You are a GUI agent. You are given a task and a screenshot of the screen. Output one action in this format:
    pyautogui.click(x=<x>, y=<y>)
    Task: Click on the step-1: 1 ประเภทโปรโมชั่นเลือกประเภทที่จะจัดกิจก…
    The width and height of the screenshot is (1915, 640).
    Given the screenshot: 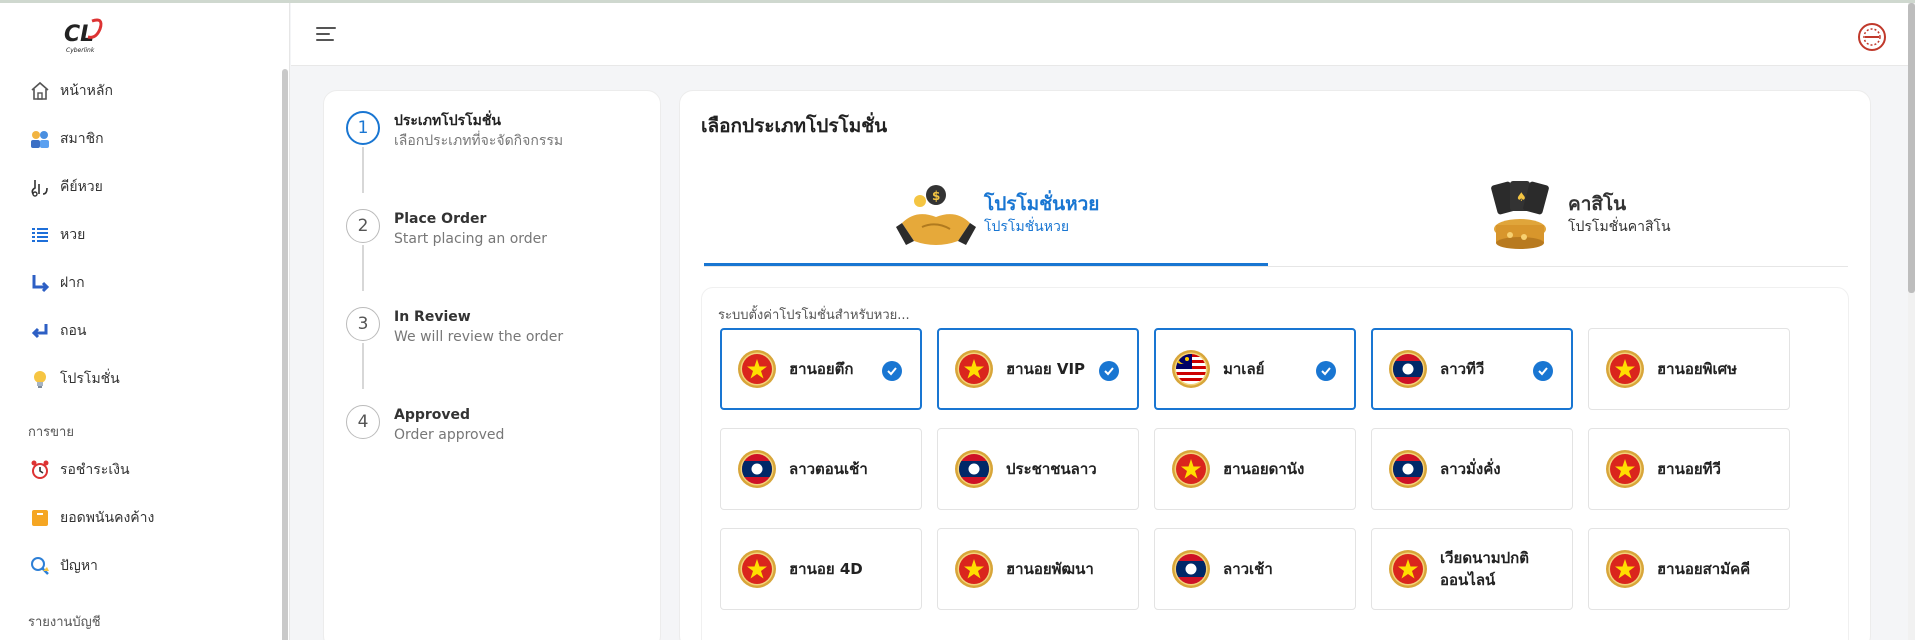 What is the action you would take?
    pyautogui.click(x=454, y=131)
    